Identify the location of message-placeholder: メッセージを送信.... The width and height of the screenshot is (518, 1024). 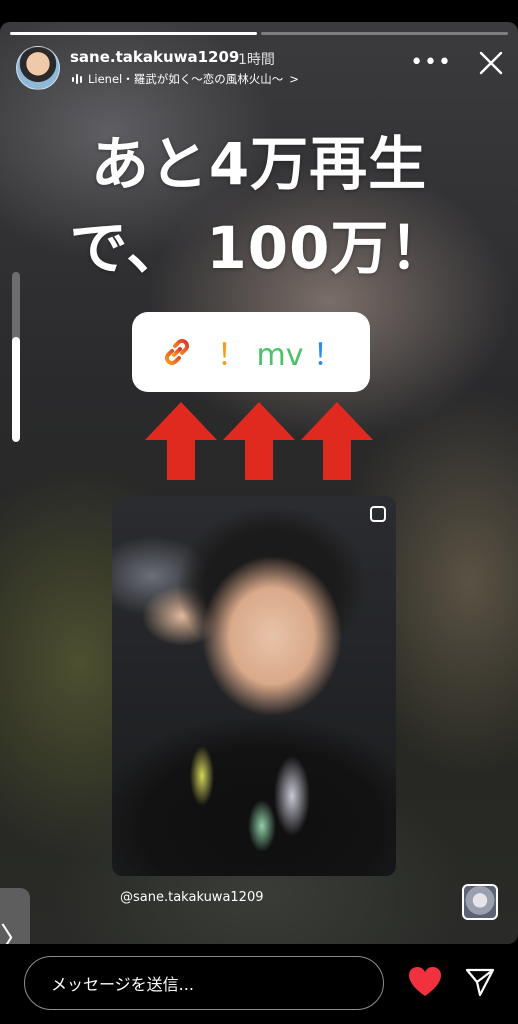
(122, 984).